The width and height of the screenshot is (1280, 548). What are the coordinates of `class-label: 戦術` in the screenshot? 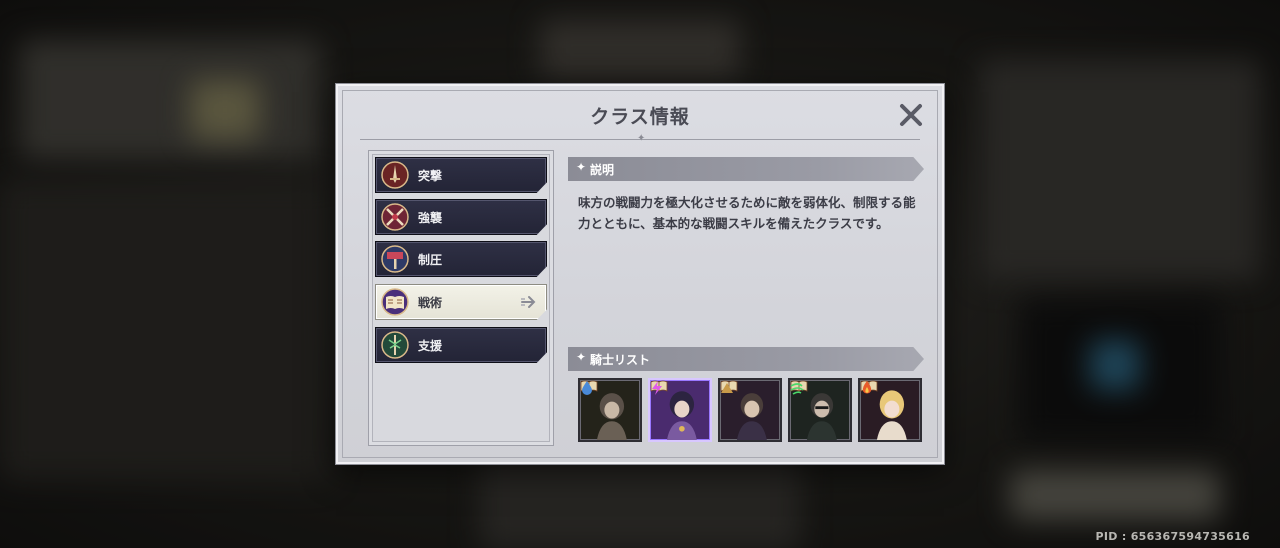 It's located at (430, 303).